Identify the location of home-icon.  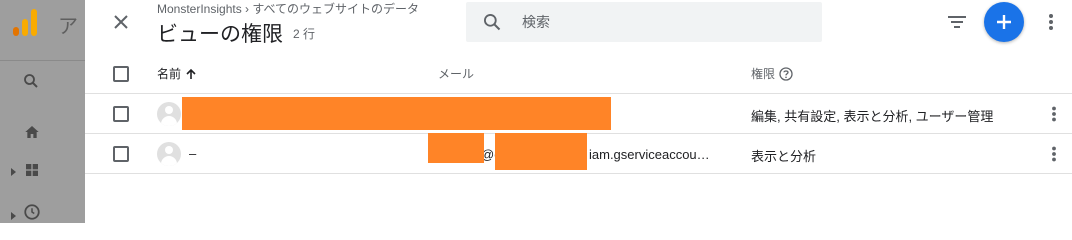
(32, 134).